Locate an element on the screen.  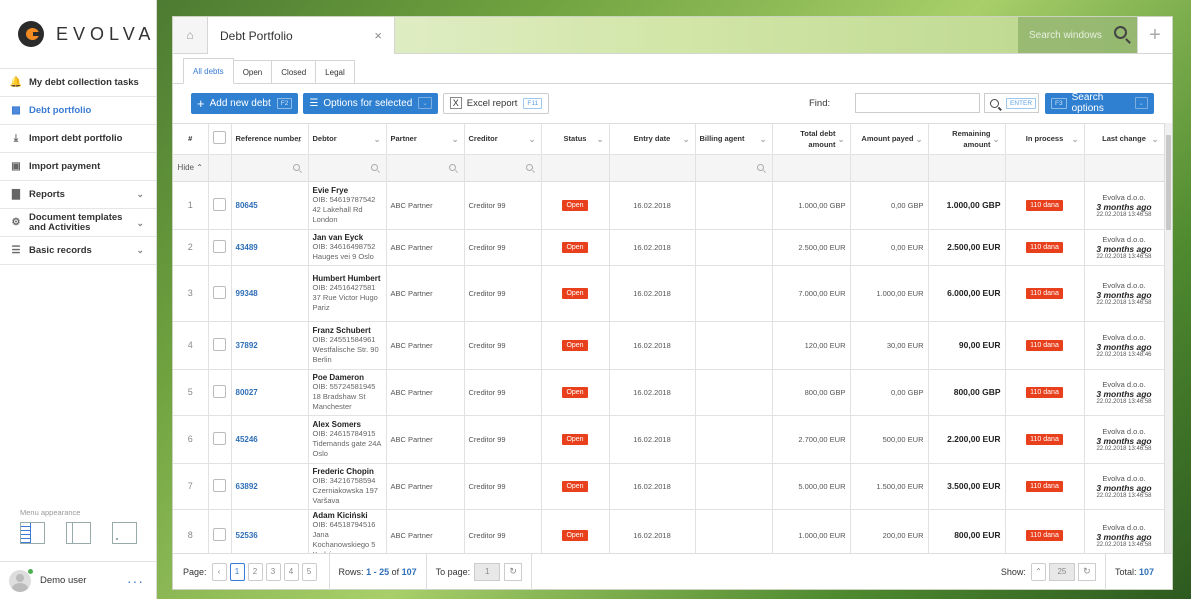
reference-cell: 45246 is located at coordinates (270, 439).